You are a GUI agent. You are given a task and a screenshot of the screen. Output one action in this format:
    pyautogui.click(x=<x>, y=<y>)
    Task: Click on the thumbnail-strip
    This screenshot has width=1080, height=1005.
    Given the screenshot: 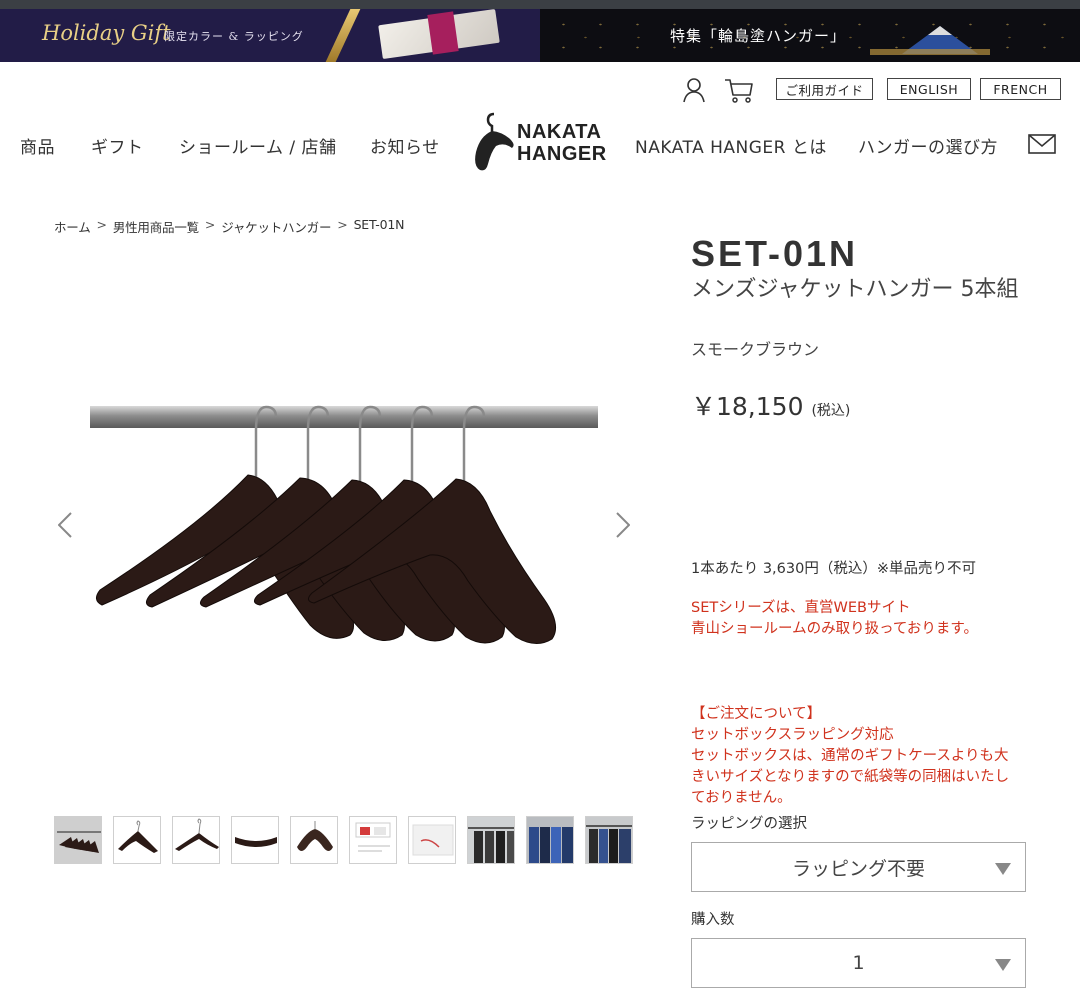 What is the action you would take?
    pyautogui.click(x=343, y=840)
    